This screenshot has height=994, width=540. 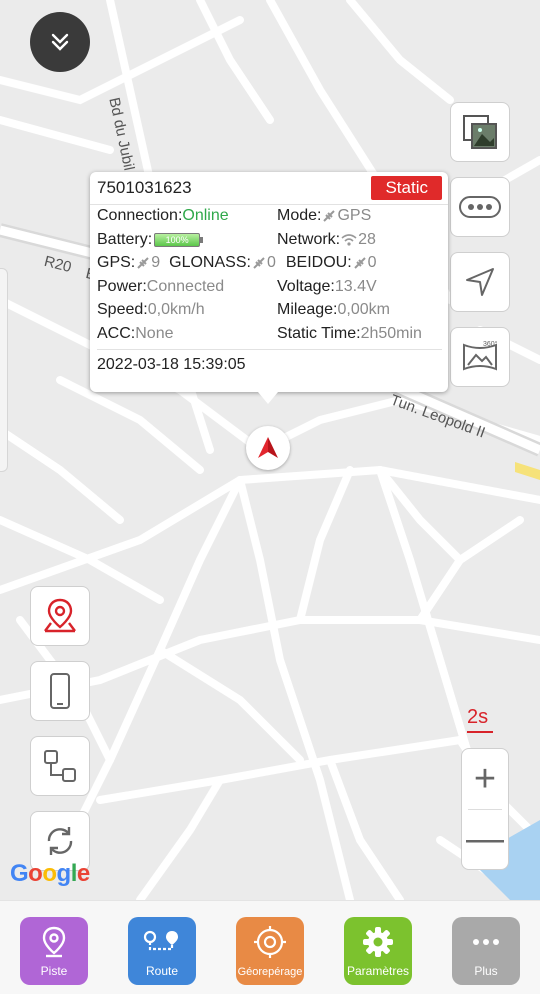 I want to click on collapse-button, so click(x=60, y=42).